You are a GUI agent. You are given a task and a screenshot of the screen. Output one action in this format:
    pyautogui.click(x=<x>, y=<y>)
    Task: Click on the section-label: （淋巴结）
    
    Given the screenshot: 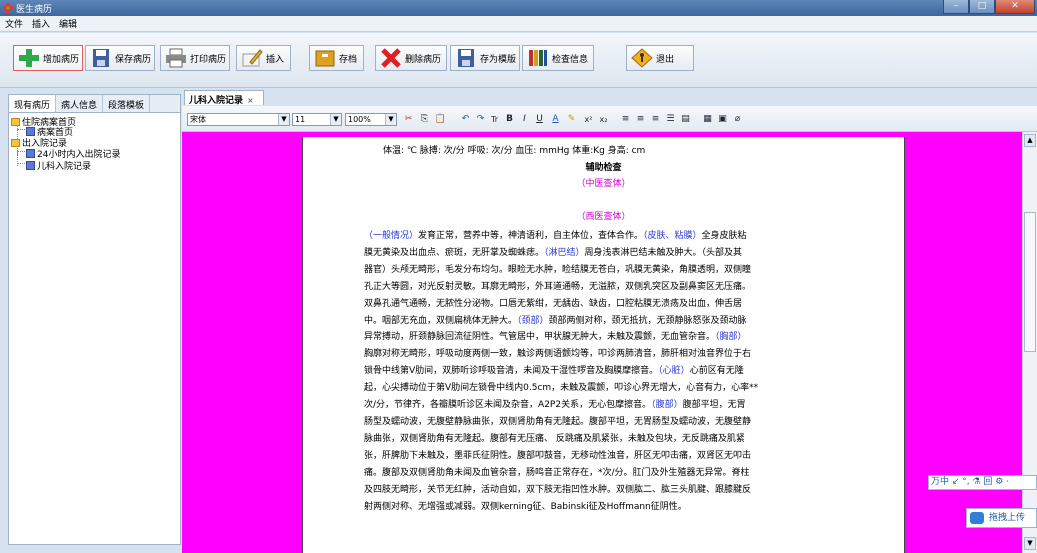 What is the action you would take?
    pyautogui.click(x=564, y=252)
    